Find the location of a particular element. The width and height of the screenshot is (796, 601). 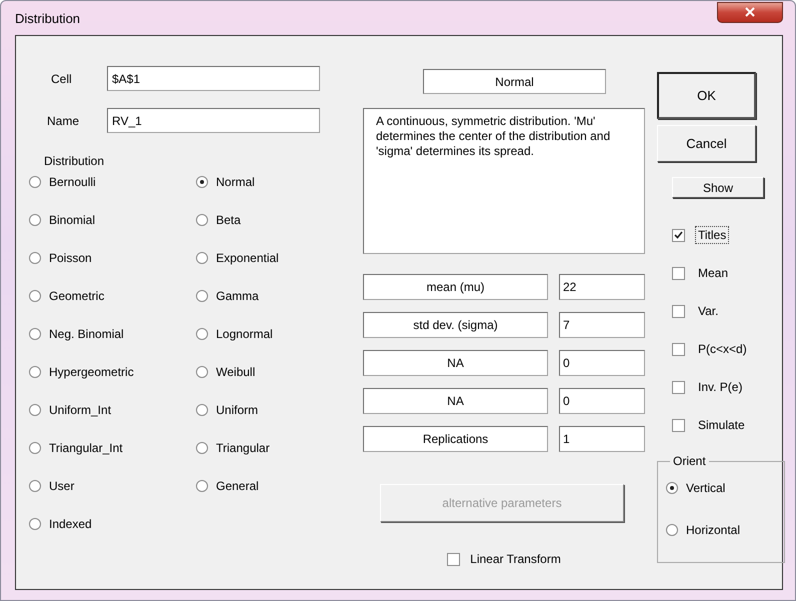

radio-button: Uniform is located at coordinates (227, 410).